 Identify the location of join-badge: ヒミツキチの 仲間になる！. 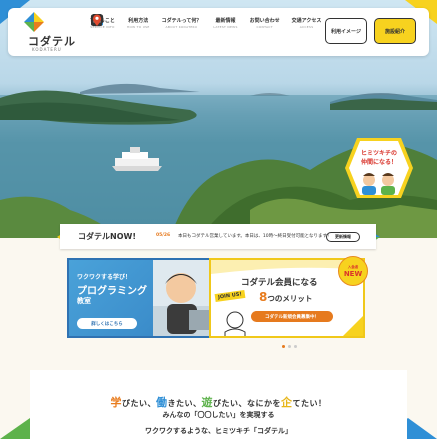
(379, 168).